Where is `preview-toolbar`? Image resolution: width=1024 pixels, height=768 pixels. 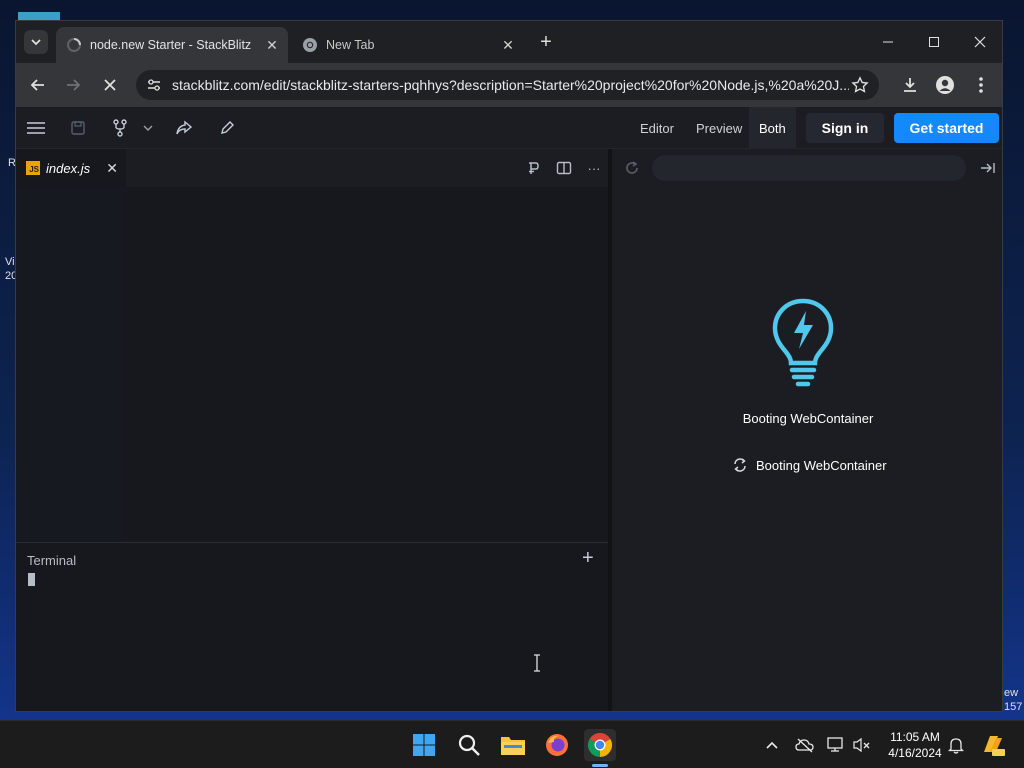
preview-toolbar is located at coordinates (807, 168).